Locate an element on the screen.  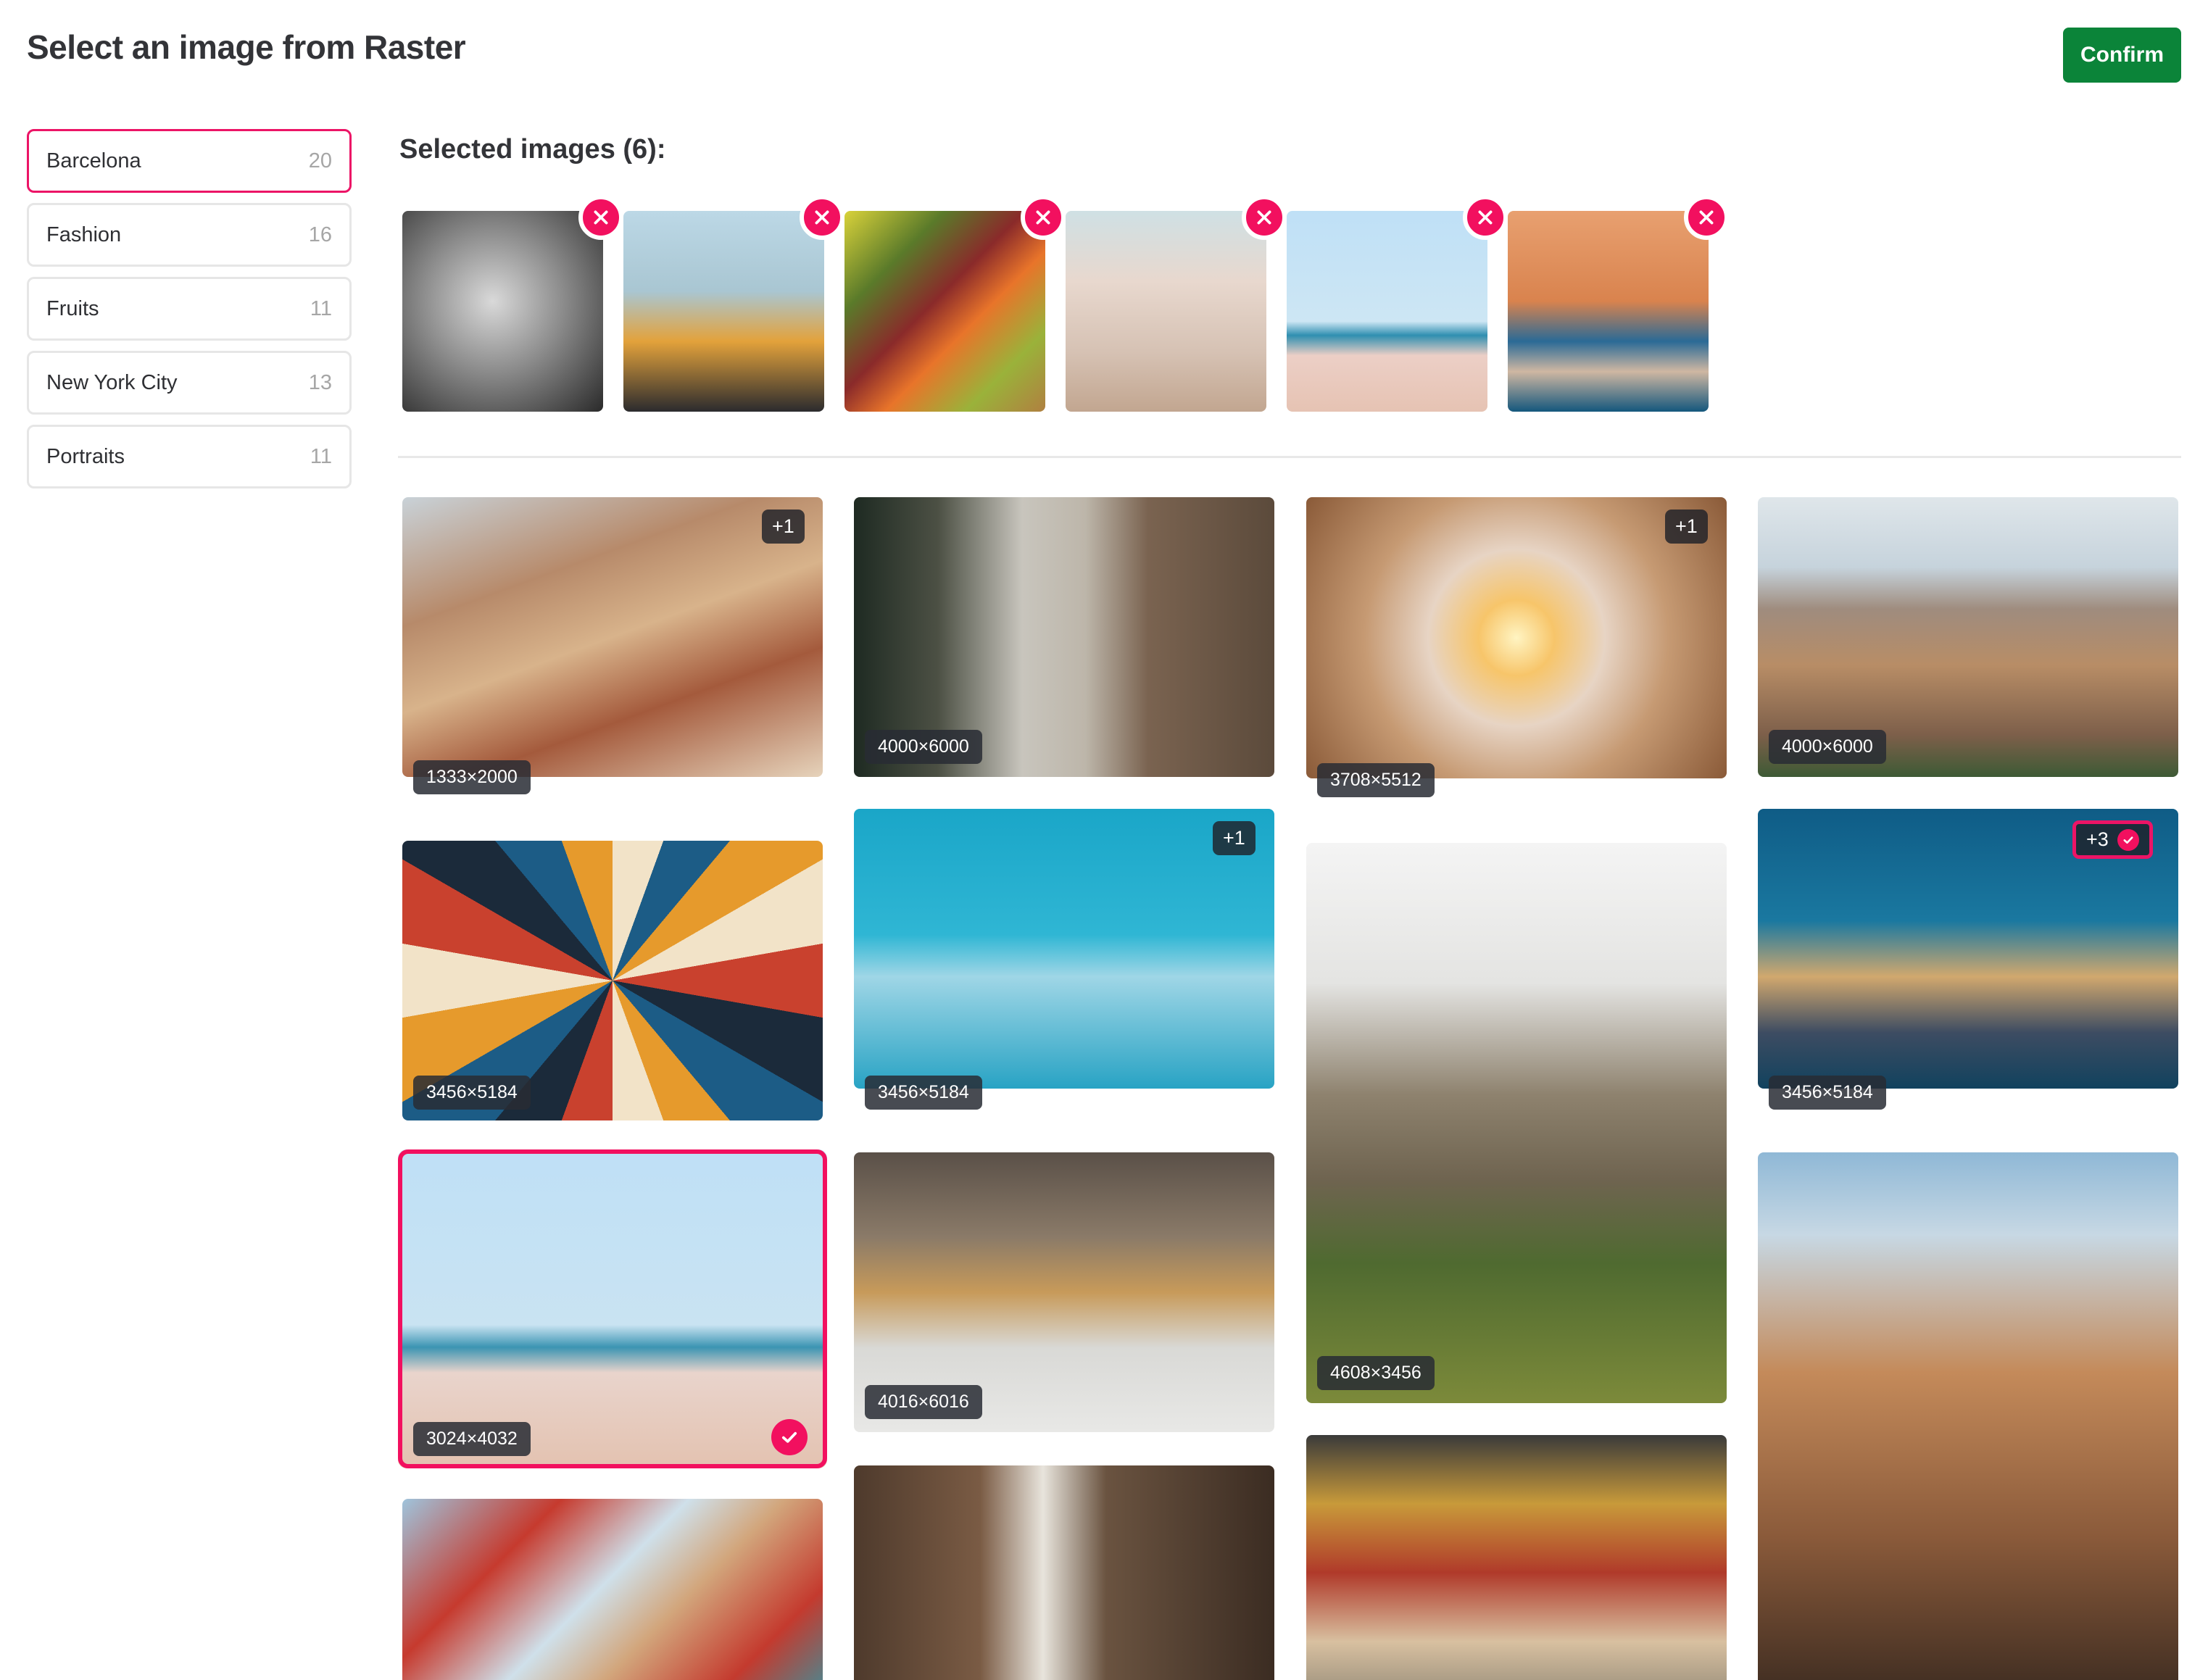
sidebar-item-new-york-city: New York City 13 is located at coordinates (189, 383).